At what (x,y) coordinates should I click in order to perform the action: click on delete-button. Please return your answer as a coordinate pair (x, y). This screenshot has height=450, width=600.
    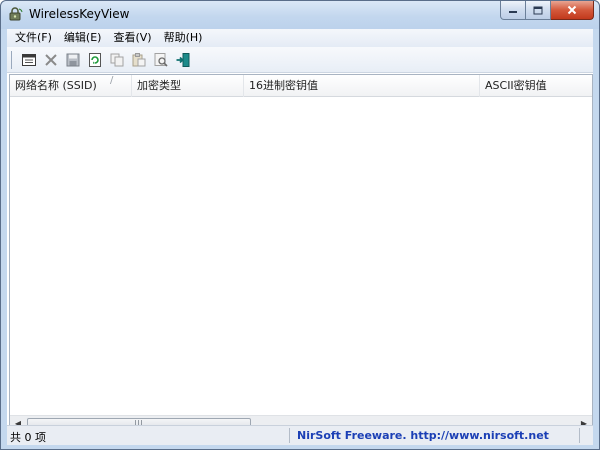
    Looking at the image, I should click on (50, 60).